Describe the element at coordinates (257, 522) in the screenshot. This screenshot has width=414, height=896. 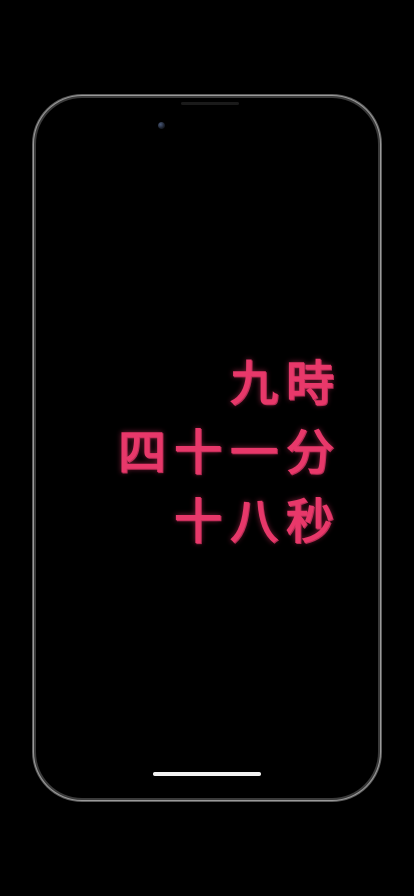
I see `clock-second: 十八秒` at that location.